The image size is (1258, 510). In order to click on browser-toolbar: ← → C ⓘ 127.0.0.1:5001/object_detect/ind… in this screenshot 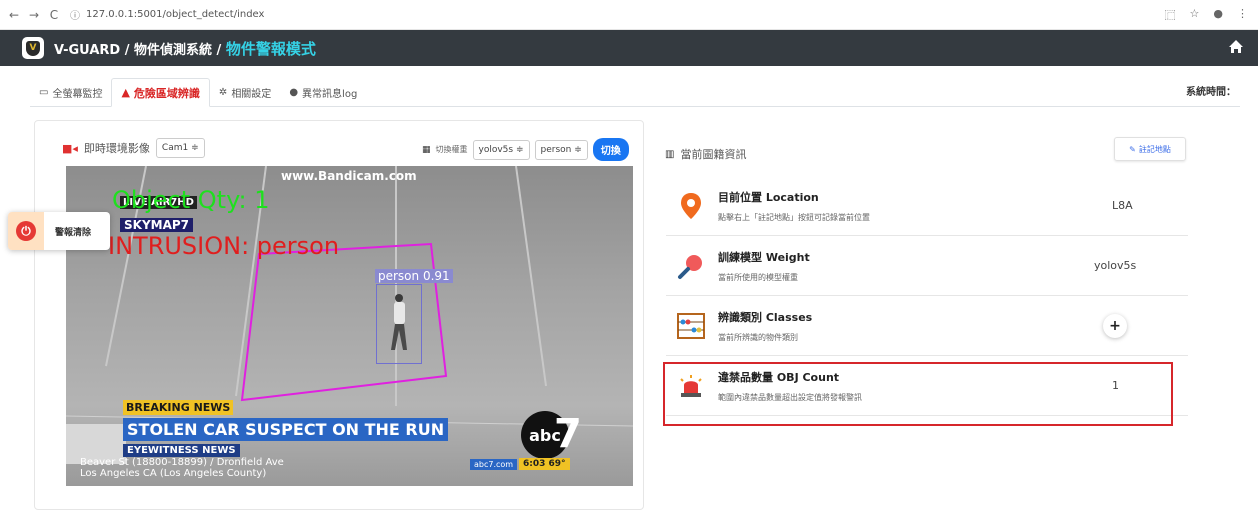, I will do `click(629, 15)`.